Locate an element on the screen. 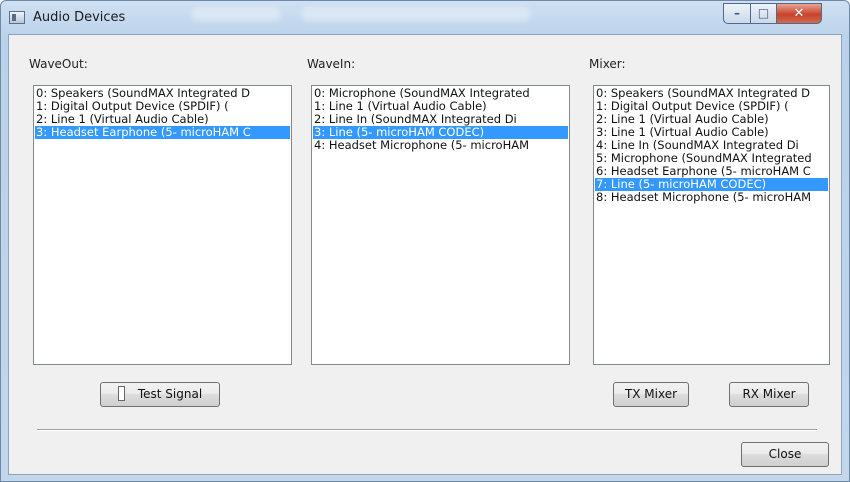  list-item: 5: Microphone (SoundMAX Integrated is located at coordinates (711, 158).